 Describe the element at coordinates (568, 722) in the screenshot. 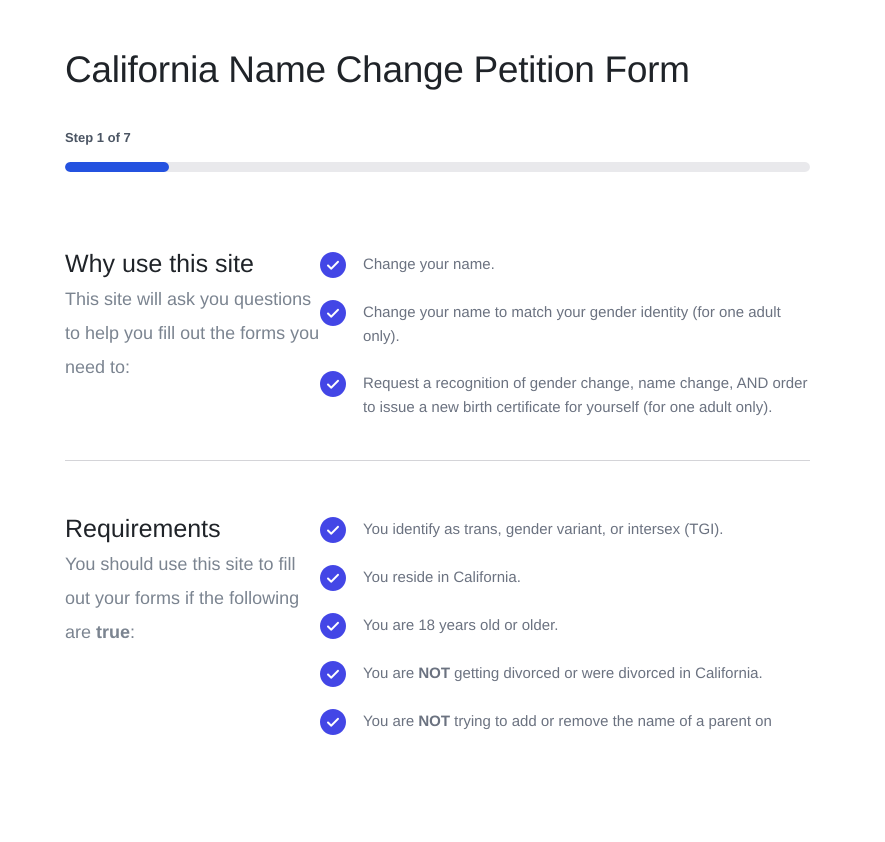

I see `requirement-text: You are NOT trying to add or remove the name of a parent on` at that location.